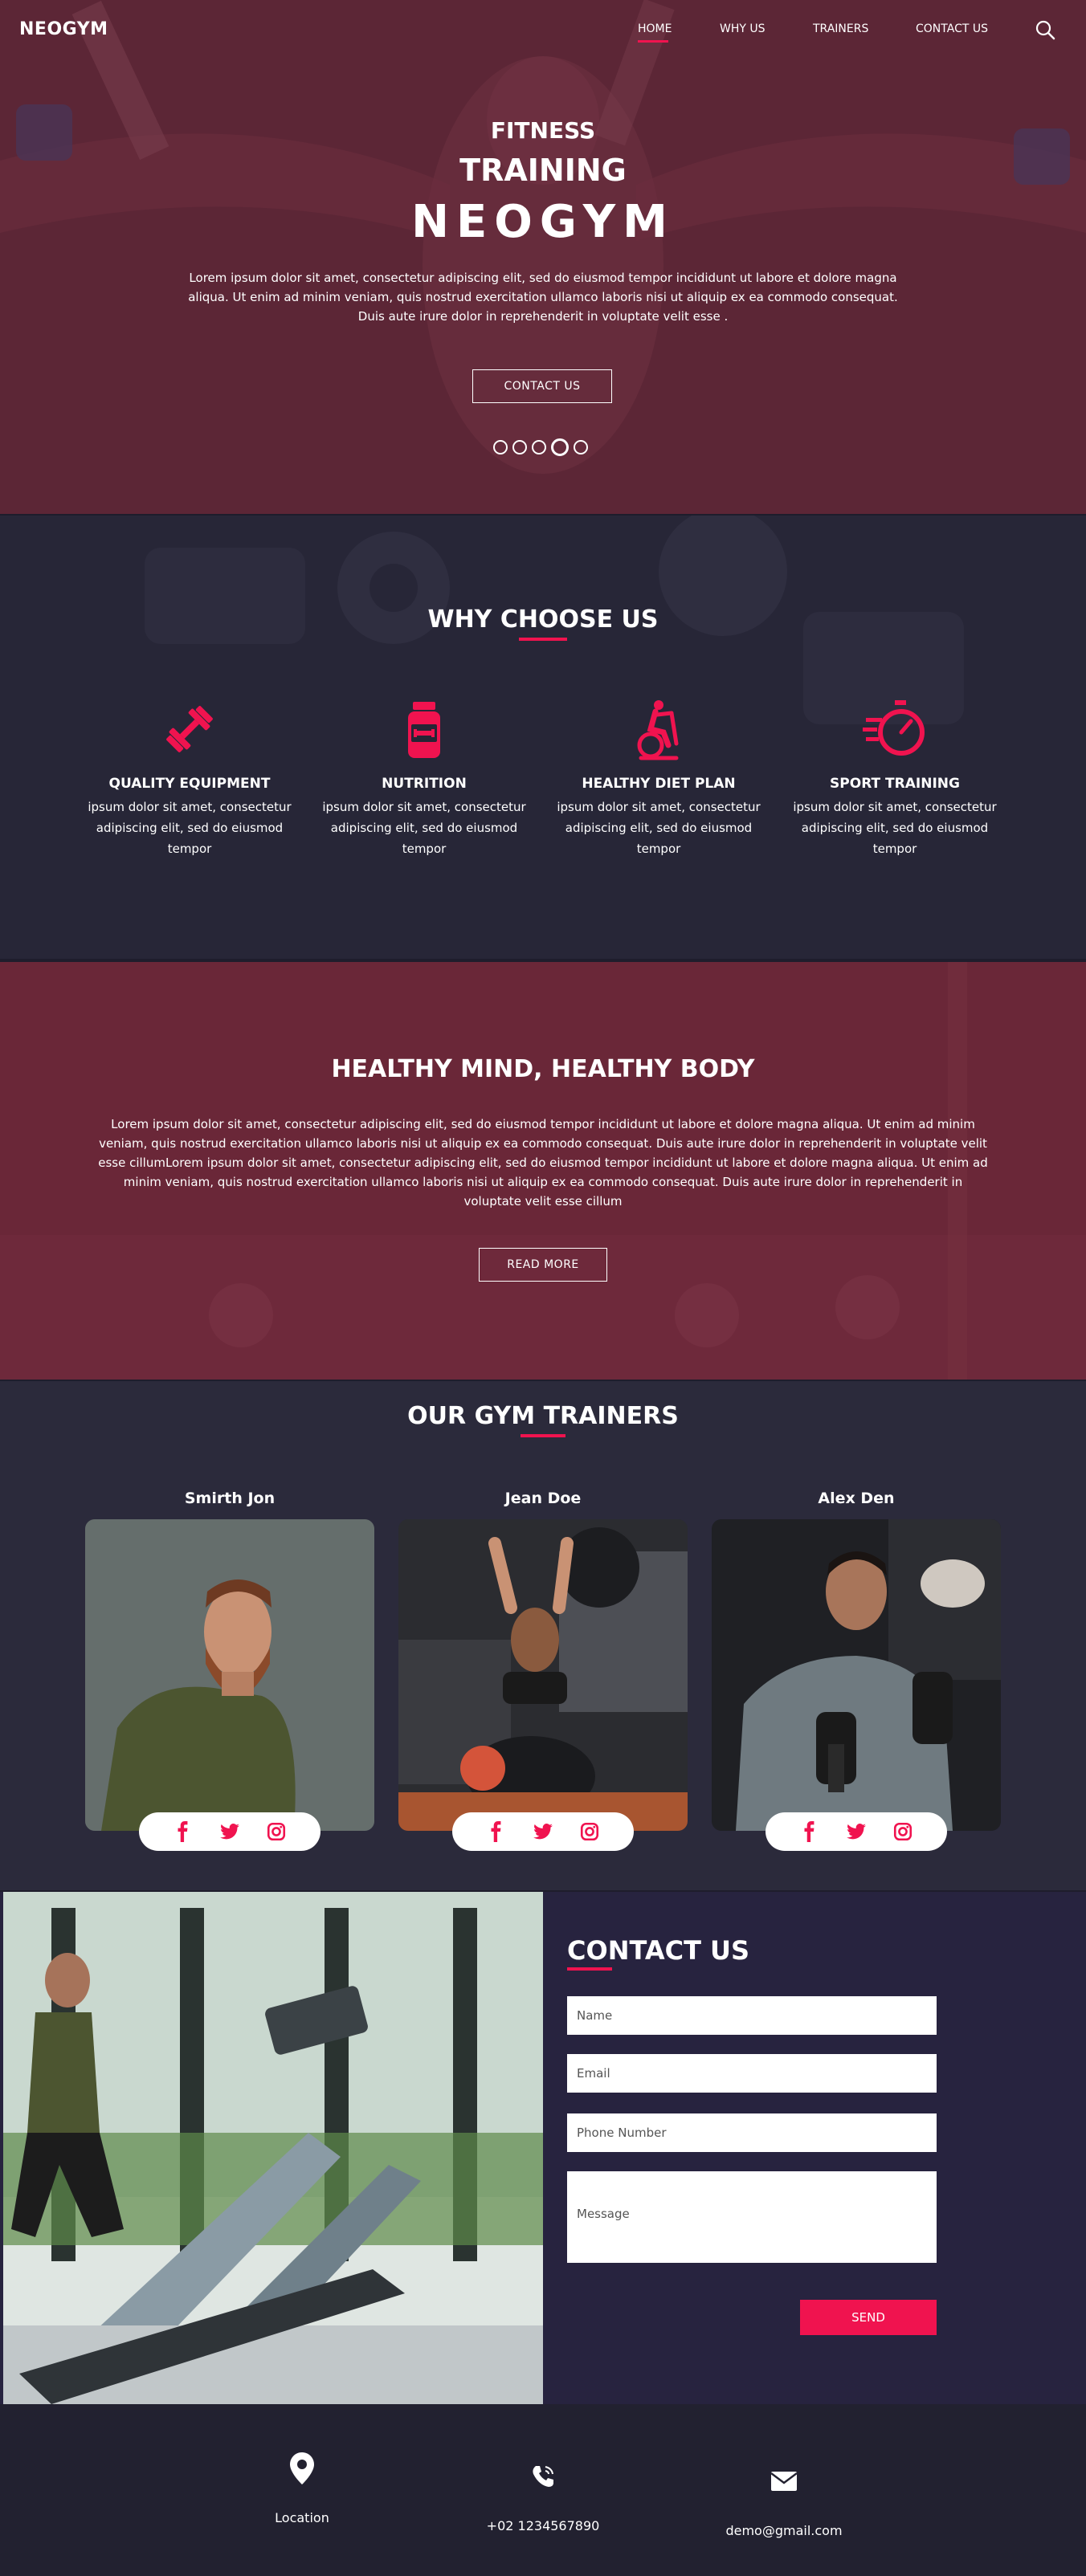 The height and width of the screenshot is (2576, 1086). I want to click on nav-trainers: TRAINERS, so click(840, 30).